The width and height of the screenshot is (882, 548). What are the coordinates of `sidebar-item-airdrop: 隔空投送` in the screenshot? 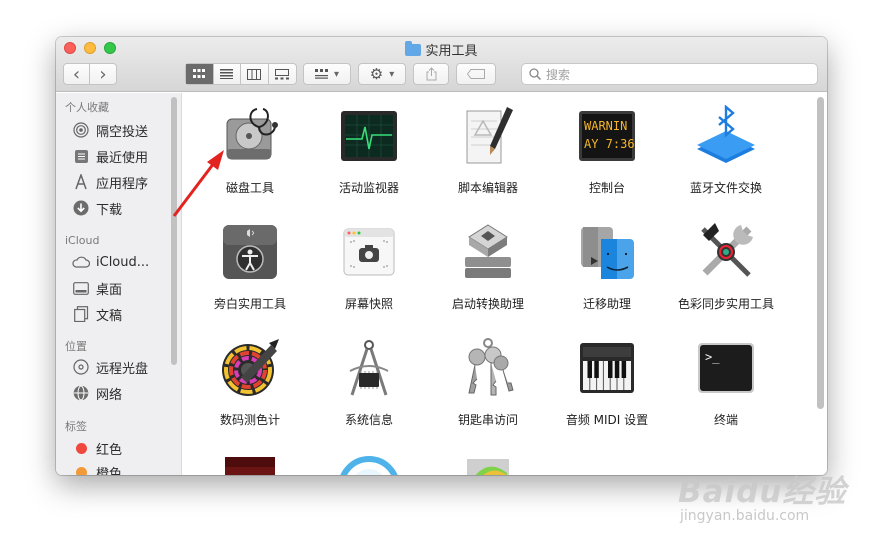 It's located at (110, 130).